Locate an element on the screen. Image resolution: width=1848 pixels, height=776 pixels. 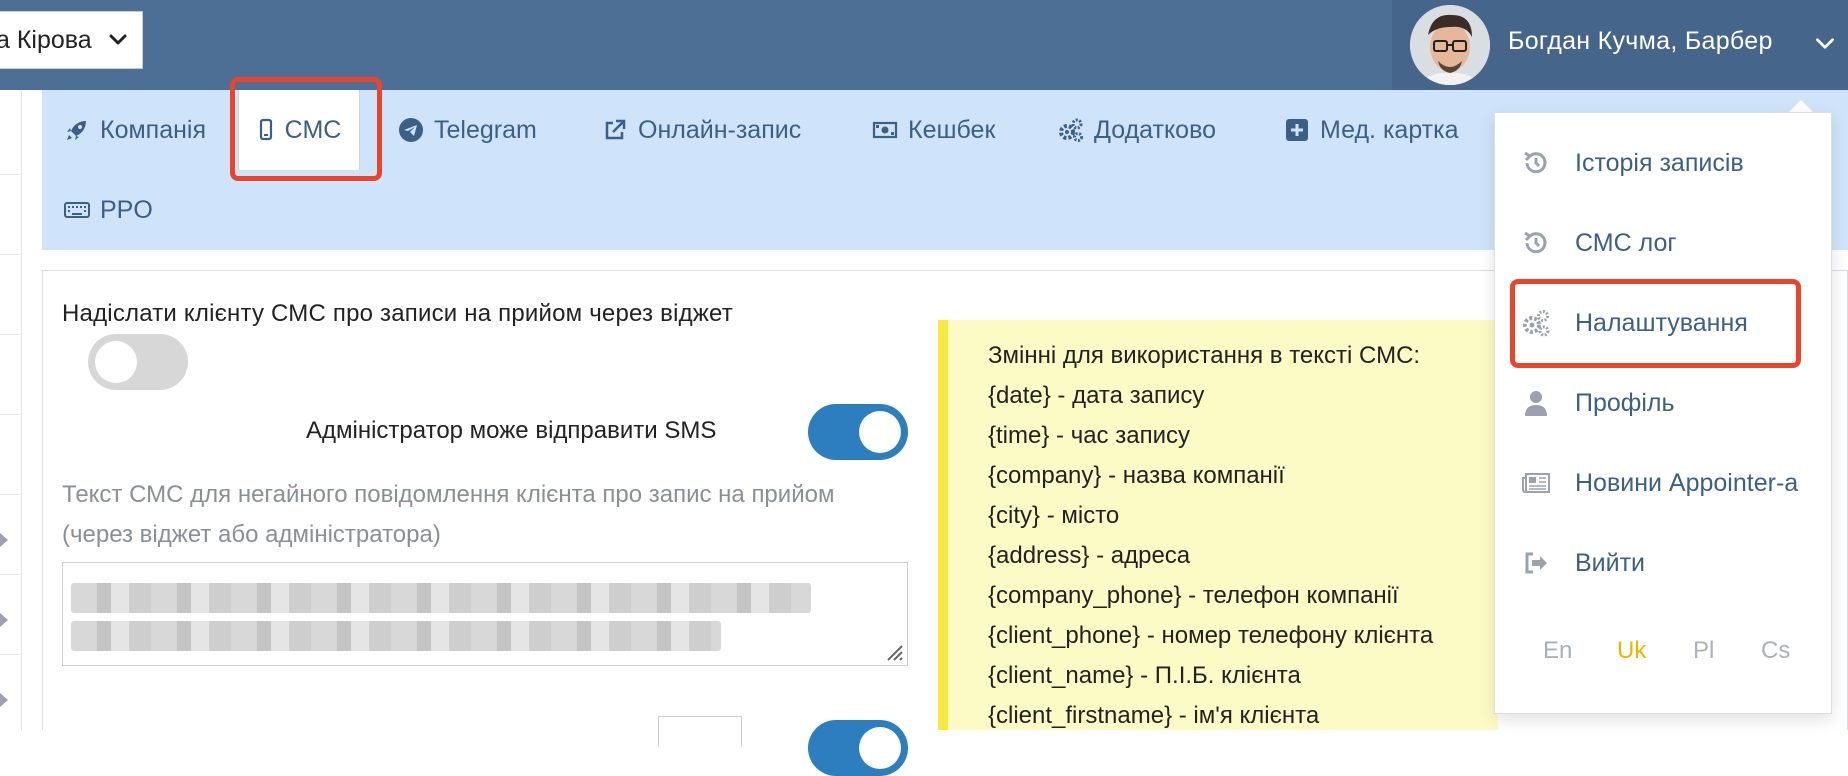
variable-item: {company_phone} - телефон компанії is located at coordinates (1193, 595).